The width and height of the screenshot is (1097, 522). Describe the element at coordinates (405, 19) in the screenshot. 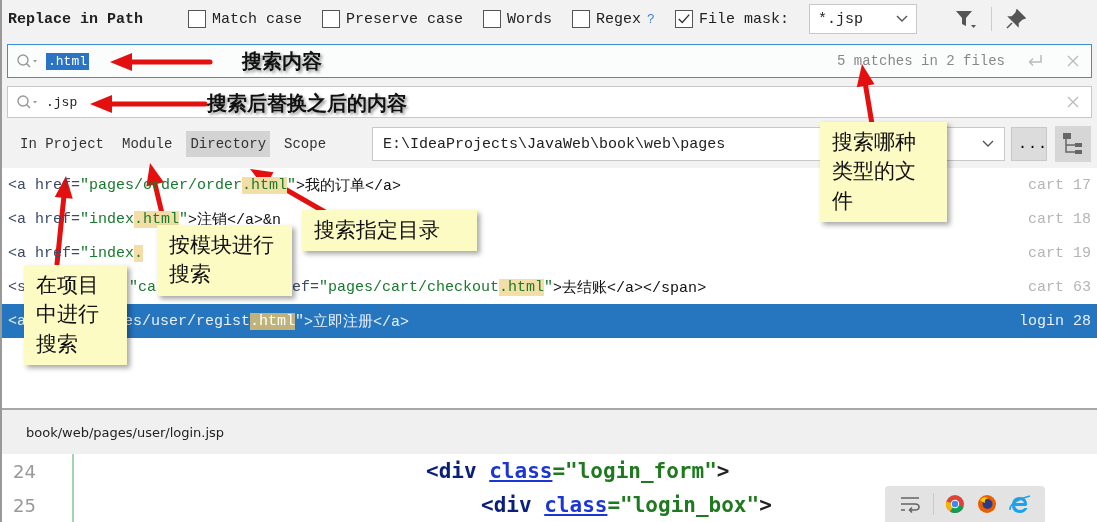

I see `checkbox-label: Preserve case` at that location.